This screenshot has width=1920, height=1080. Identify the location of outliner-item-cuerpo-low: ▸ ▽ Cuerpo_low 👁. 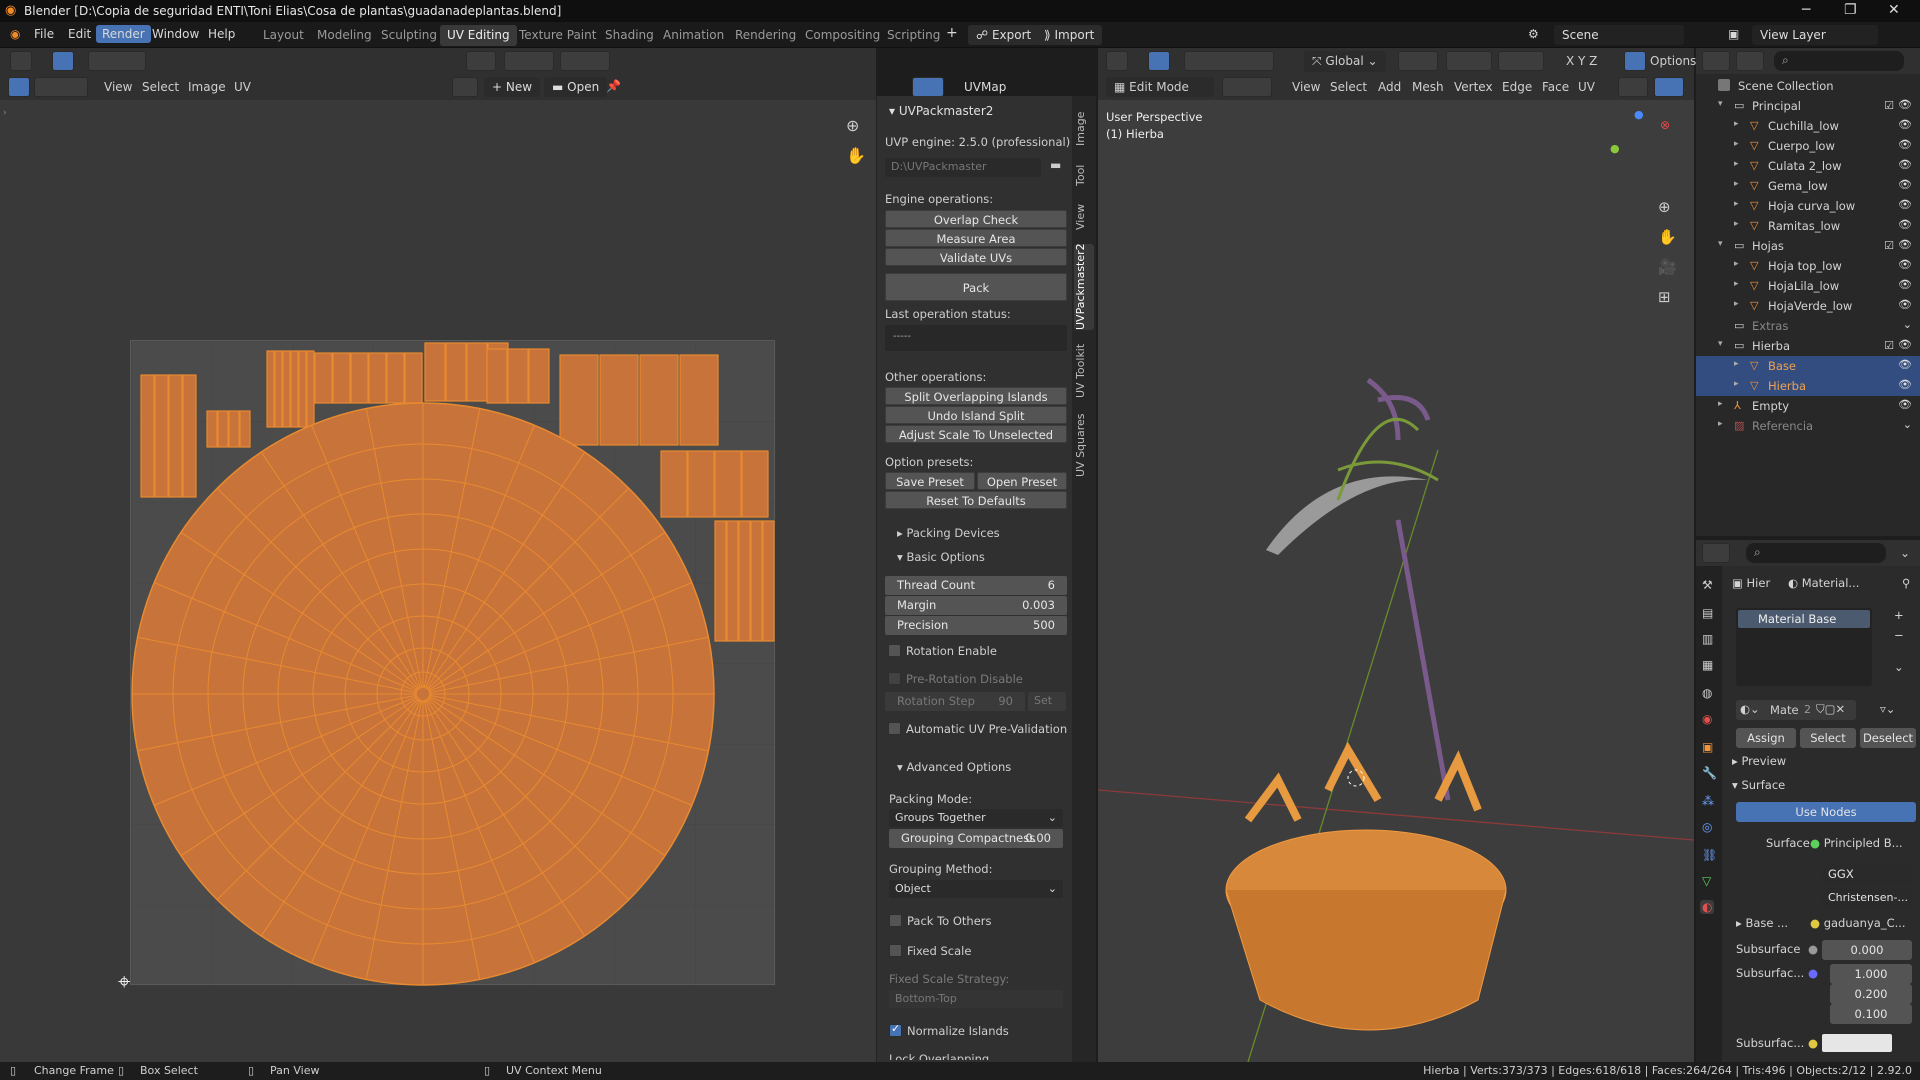
(1808, 146).